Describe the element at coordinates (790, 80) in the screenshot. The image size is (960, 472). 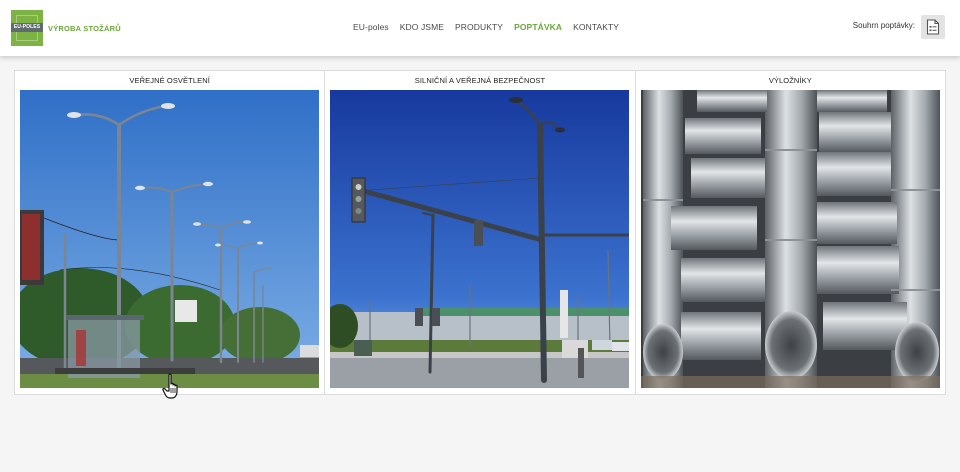
I see `product-title: VÝLOŽNÍKY` at that location.